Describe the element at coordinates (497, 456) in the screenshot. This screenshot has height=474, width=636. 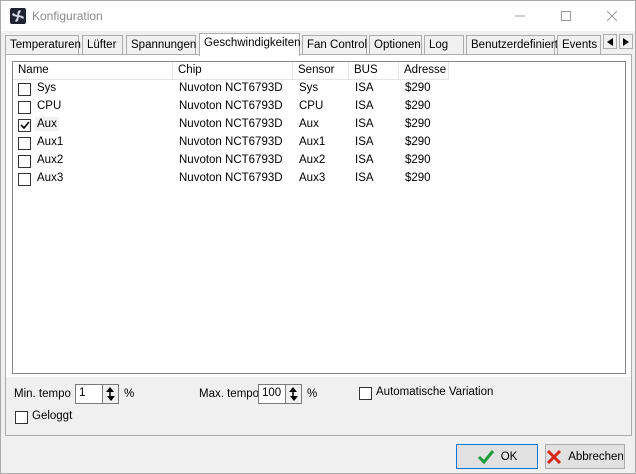
I see `ok-button: OK` at that location.